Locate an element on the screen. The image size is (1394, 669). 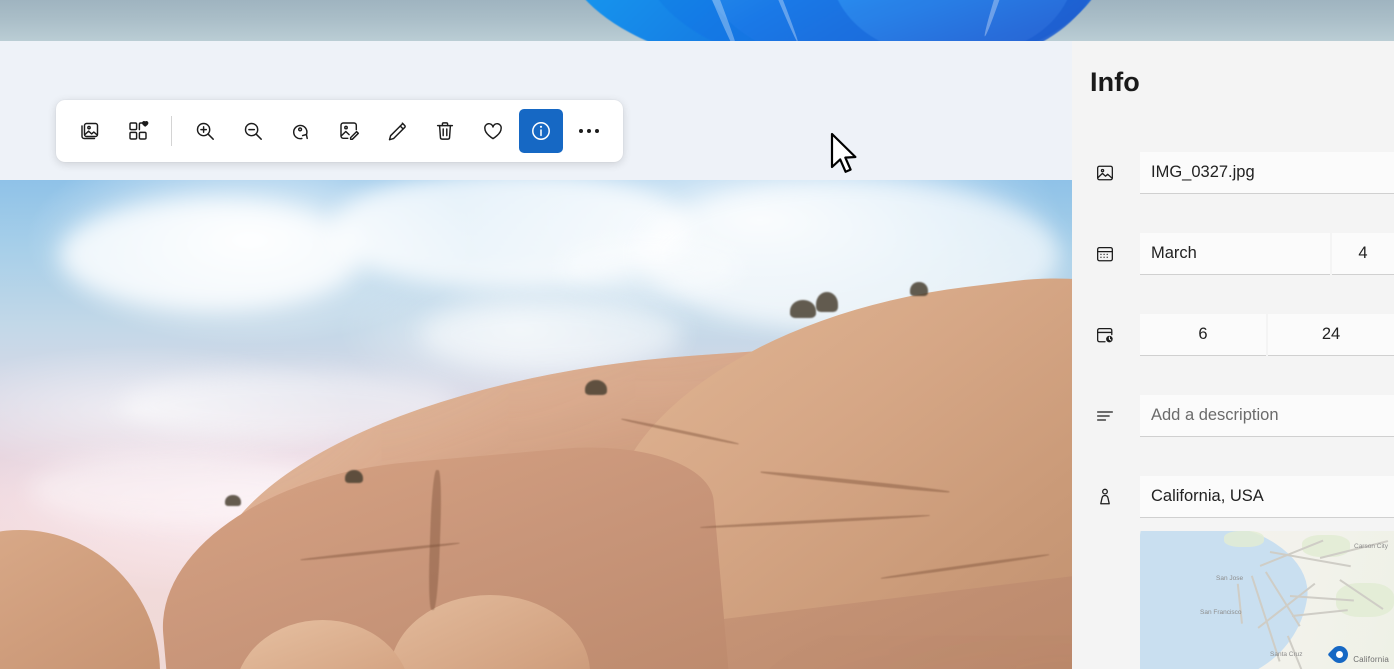
description-lines-icon is located at coordinates (1117, 416).